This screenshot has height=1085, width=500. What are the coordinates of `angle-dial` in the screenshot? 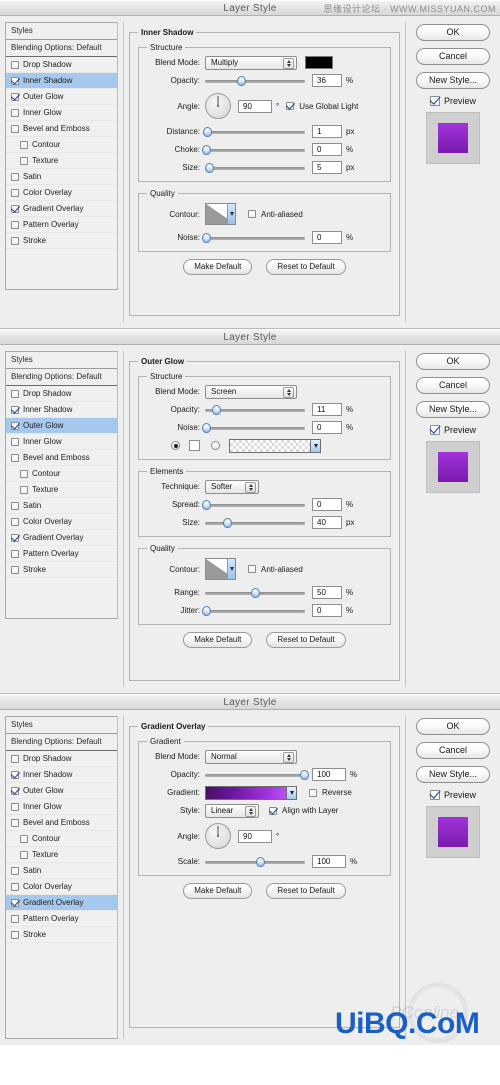 It's located at (218, 836).